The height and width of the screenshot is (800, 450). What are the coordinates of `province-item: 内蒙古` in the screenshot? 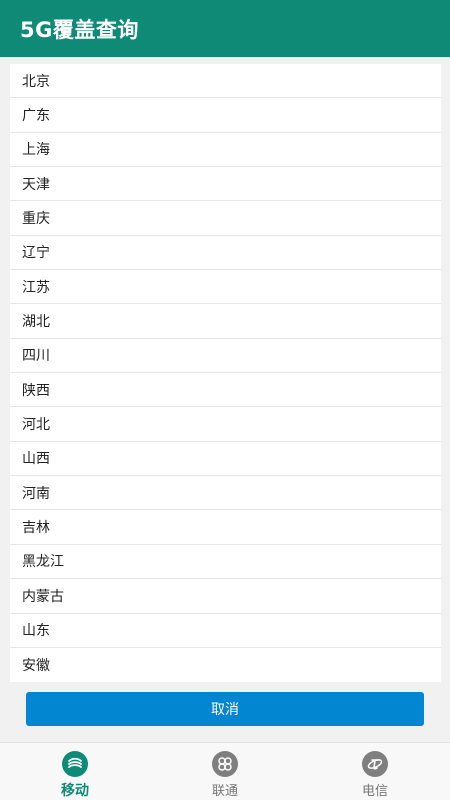 It's located at (225, 596).